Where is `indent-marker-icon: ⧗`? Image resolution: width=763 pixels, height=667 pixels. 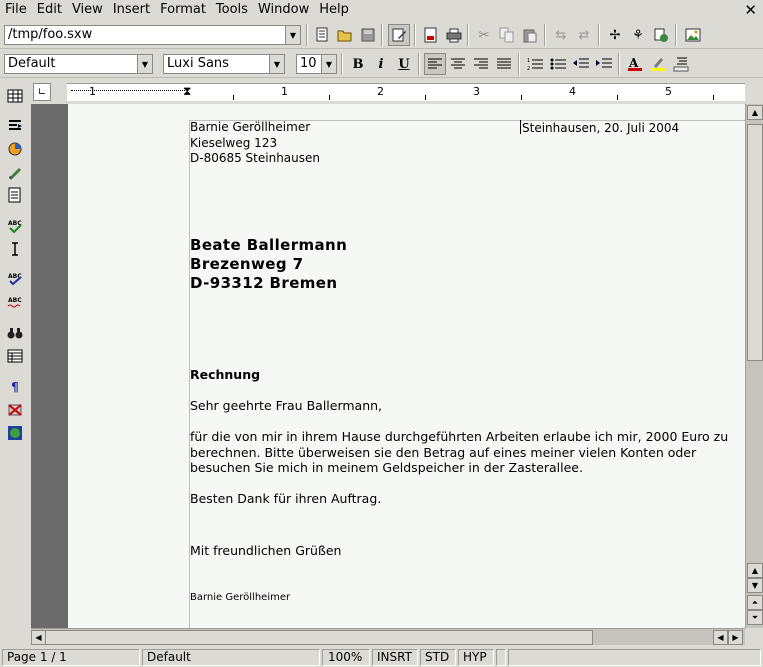
indent-marker-icon: ⧗ is located at coordinates (187, 91).